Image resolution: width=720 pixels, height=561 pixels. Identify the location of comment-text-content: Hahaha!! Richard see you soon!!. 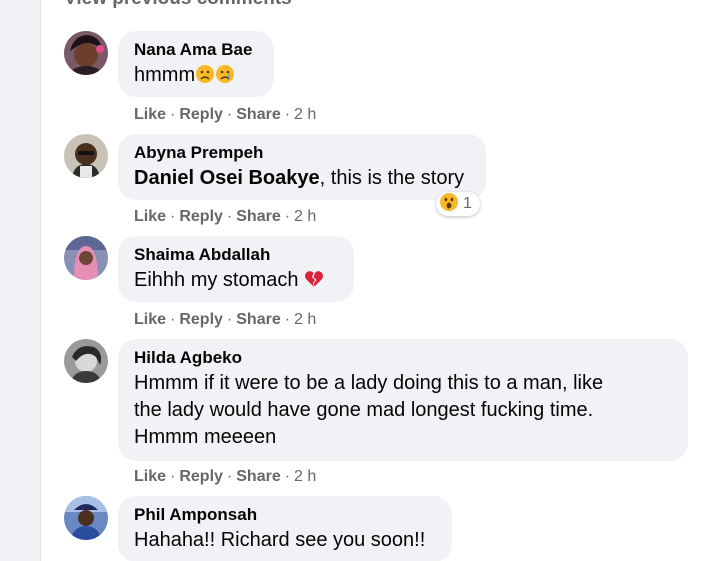
(280, 540).